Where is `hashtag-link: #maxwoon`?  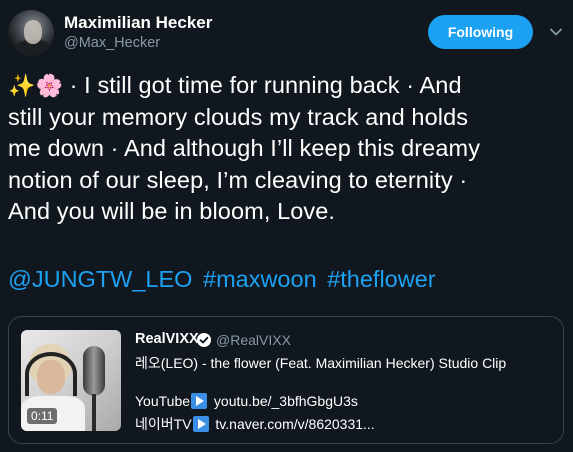
hashtag-link: #maxwoon is located at coordinates (260, 279).